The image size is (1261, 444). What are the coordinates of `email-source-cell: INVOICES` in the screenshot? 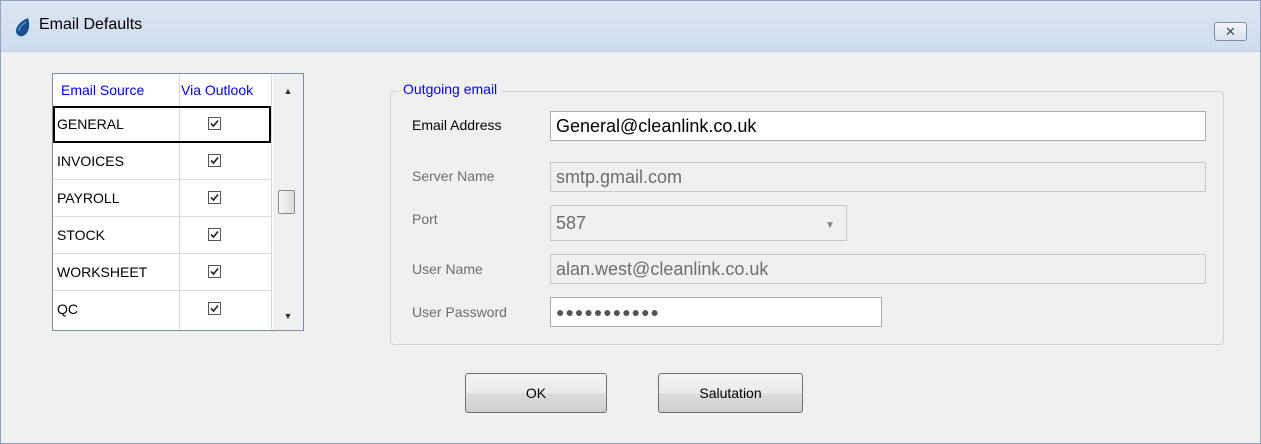 It's located at (90, 161).